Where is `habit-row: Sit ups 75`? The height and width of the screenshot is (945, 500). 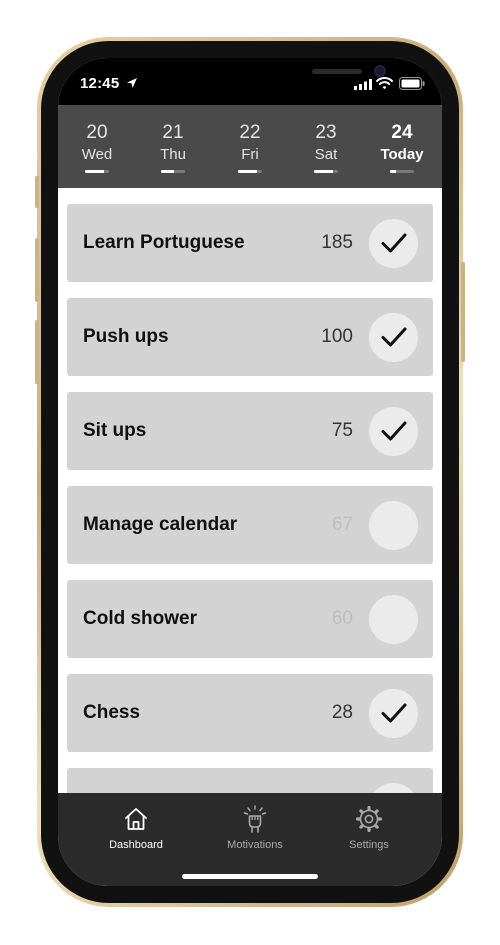 habit-row: Sit ups 75 is located at coordinates (250, 431).